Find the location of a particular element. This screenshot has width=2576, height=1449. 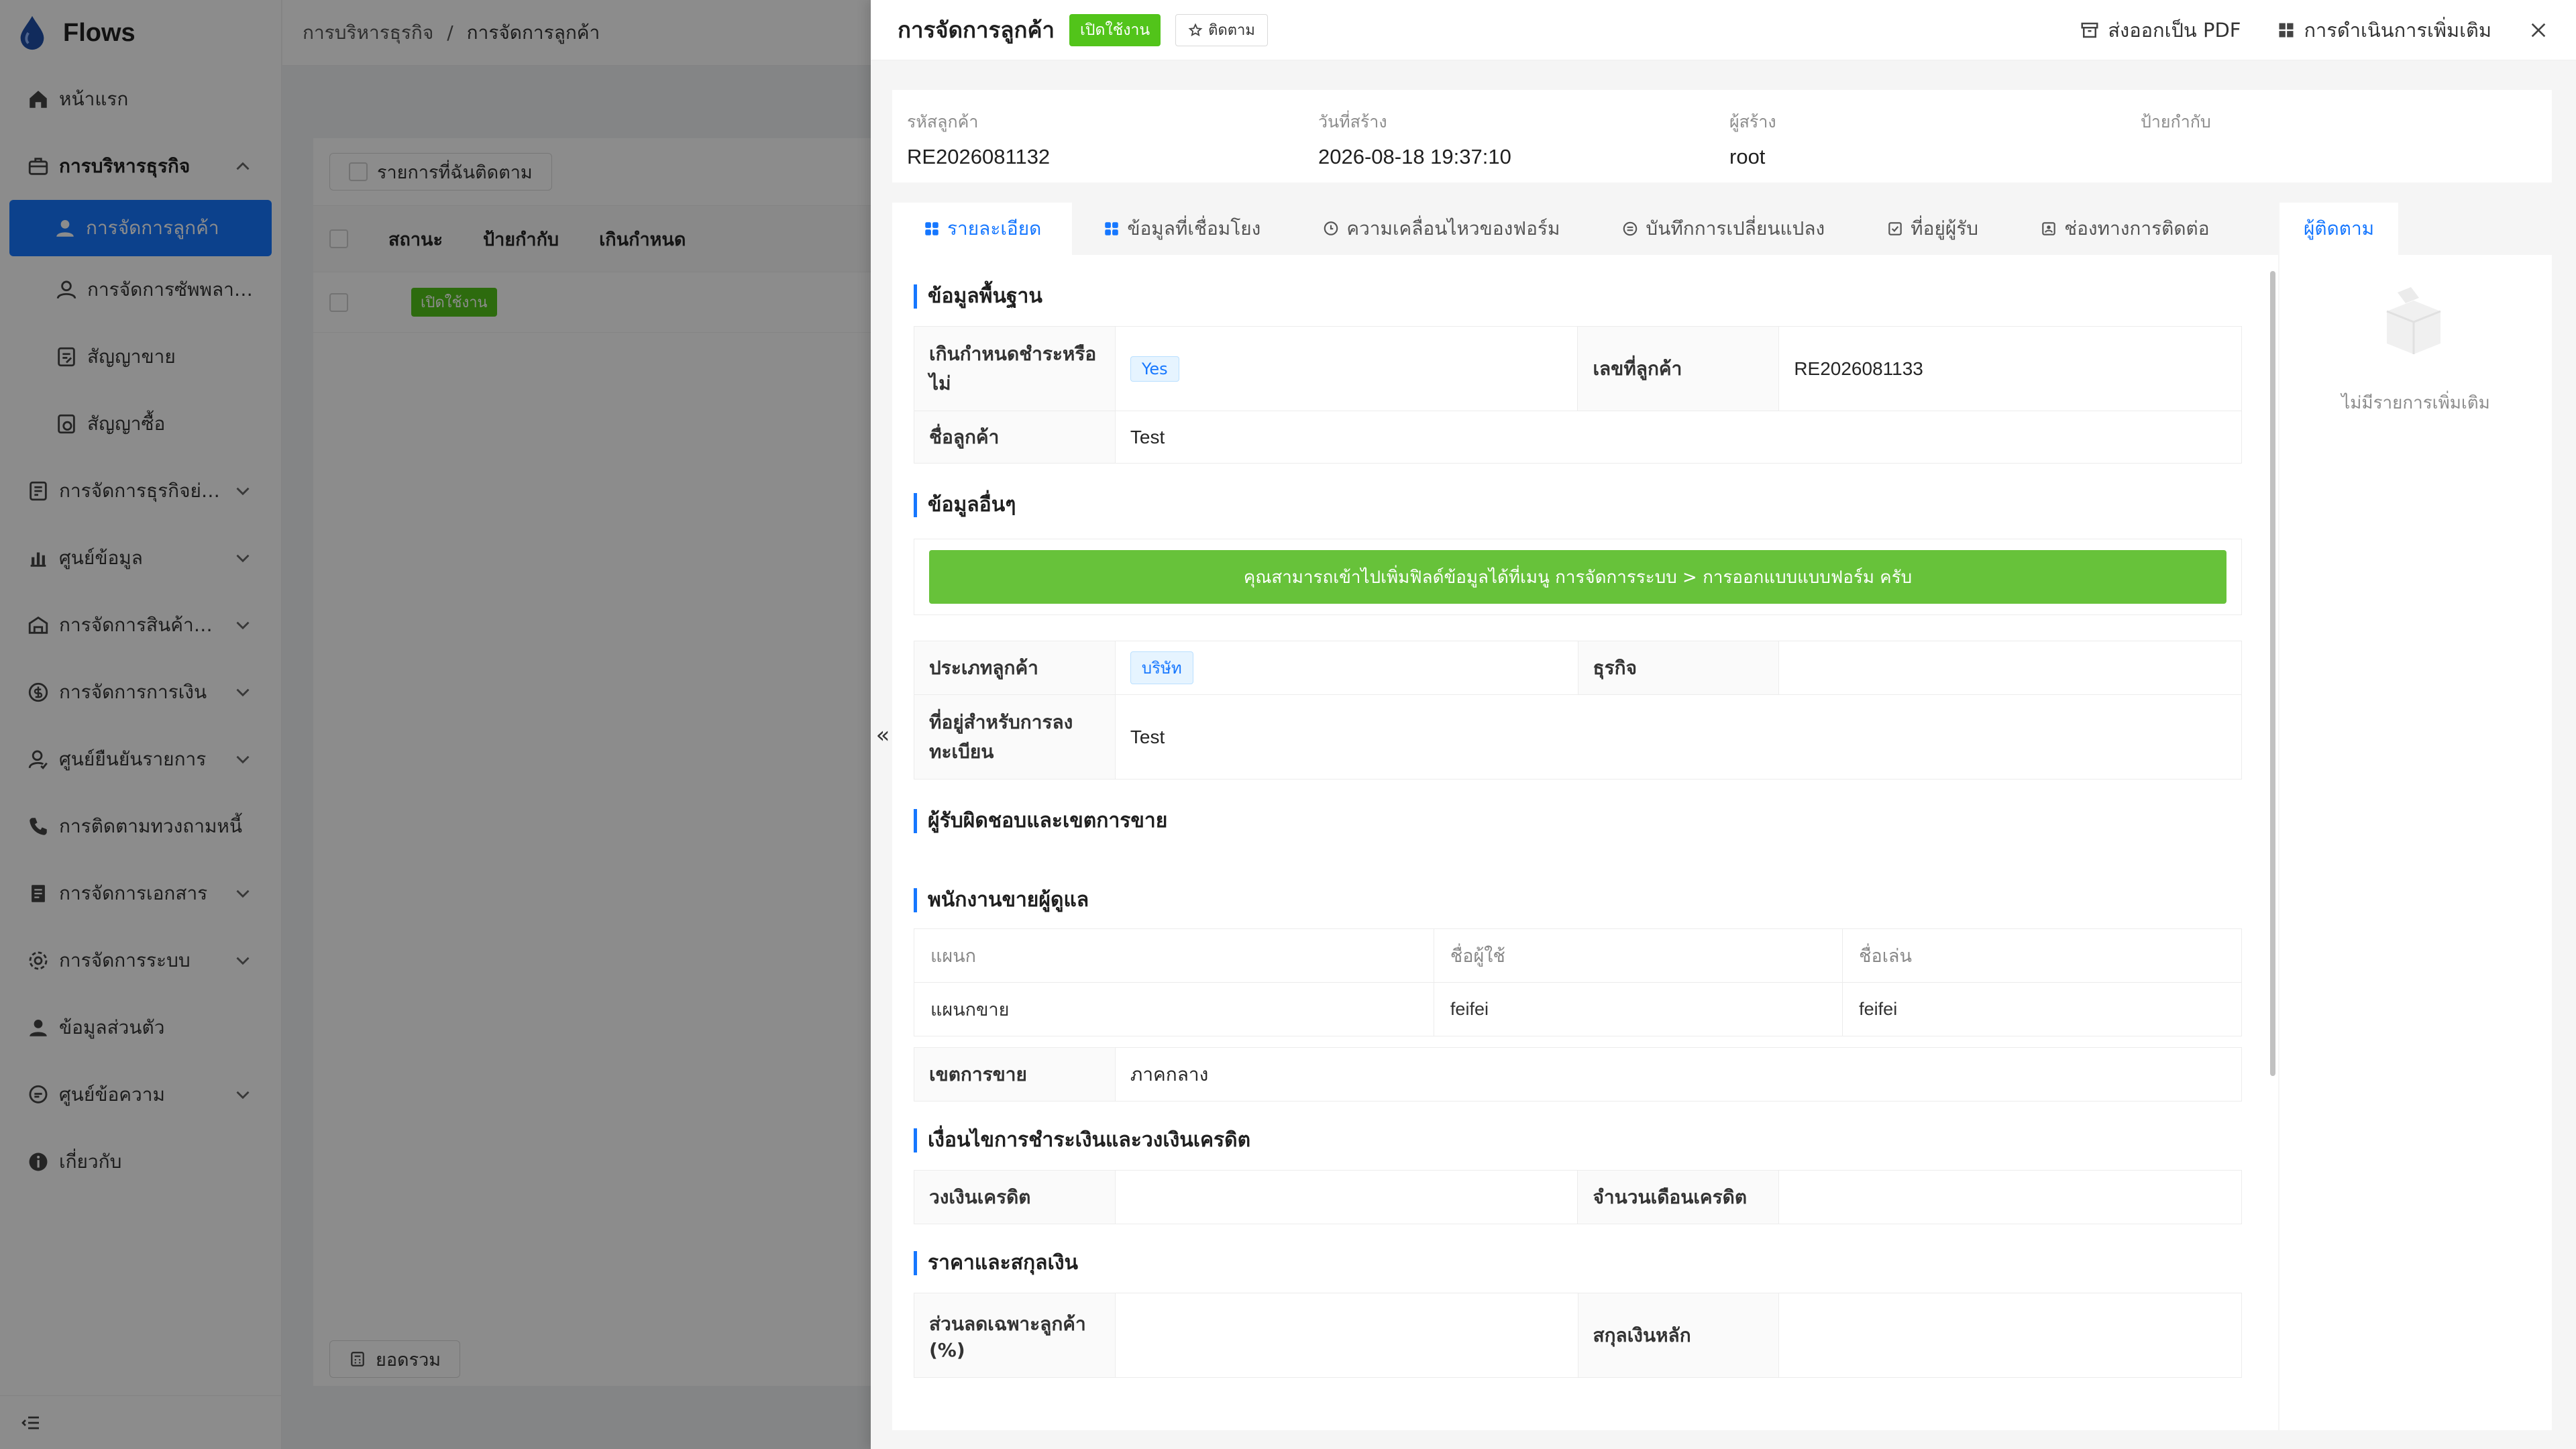

business-label: ธุรกิจ is located at coordinates (1678, 668).